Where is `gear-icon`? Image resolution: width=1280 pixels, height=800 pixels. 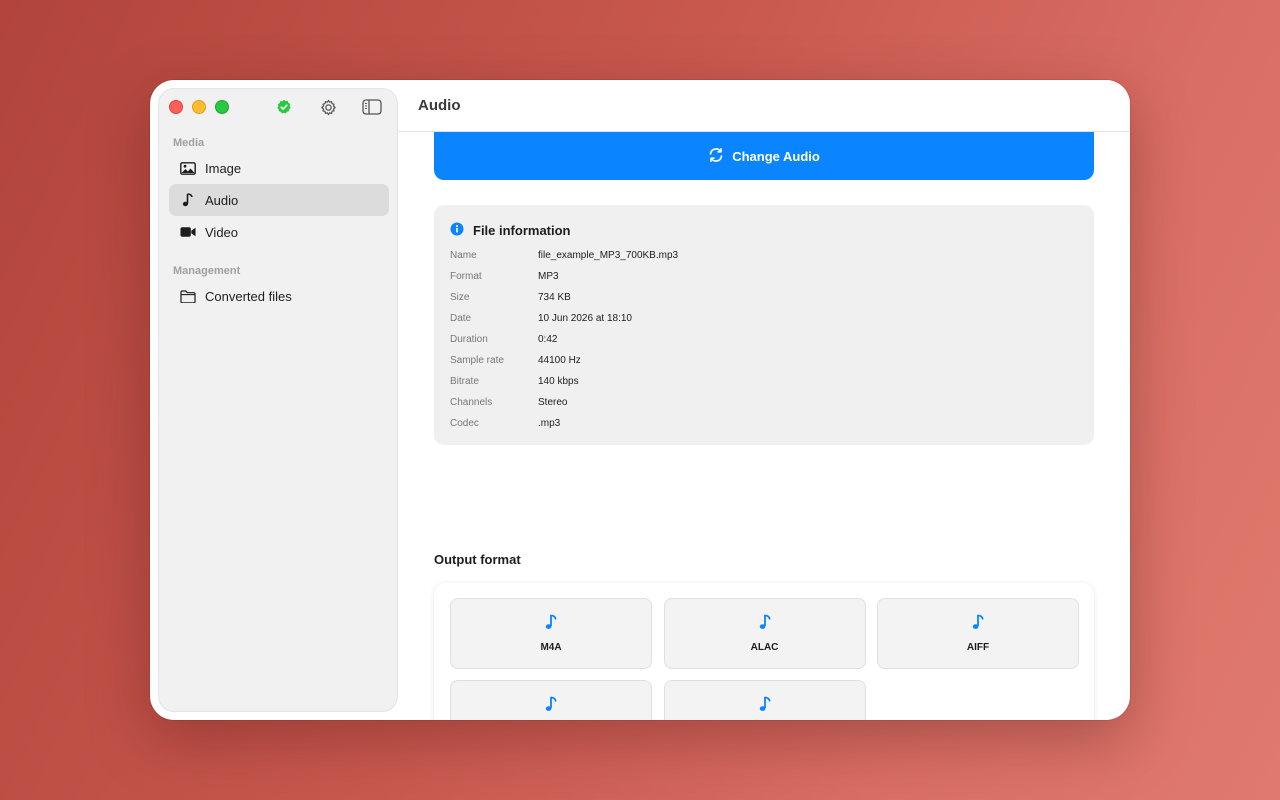 gear-icon is located at coordinates (328, 107).